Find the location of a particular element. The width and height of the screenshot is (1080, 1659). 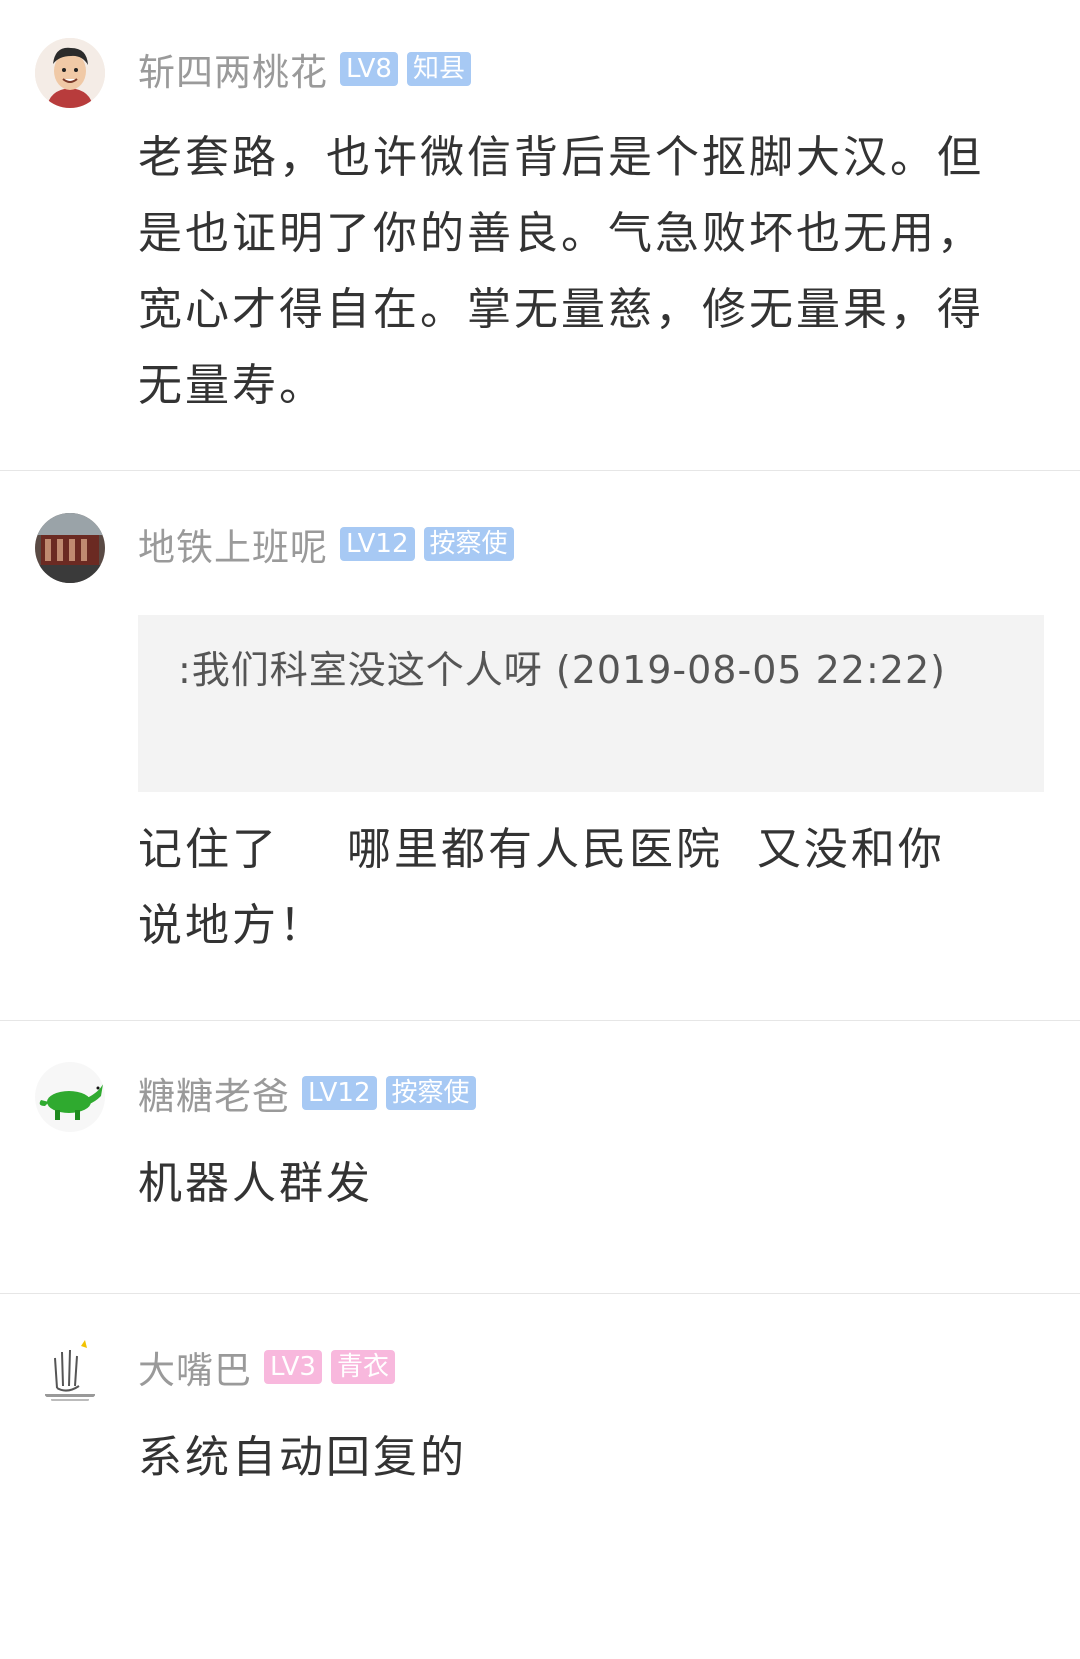

username: 斩四两桃花 is located at coordinates (233, 69).